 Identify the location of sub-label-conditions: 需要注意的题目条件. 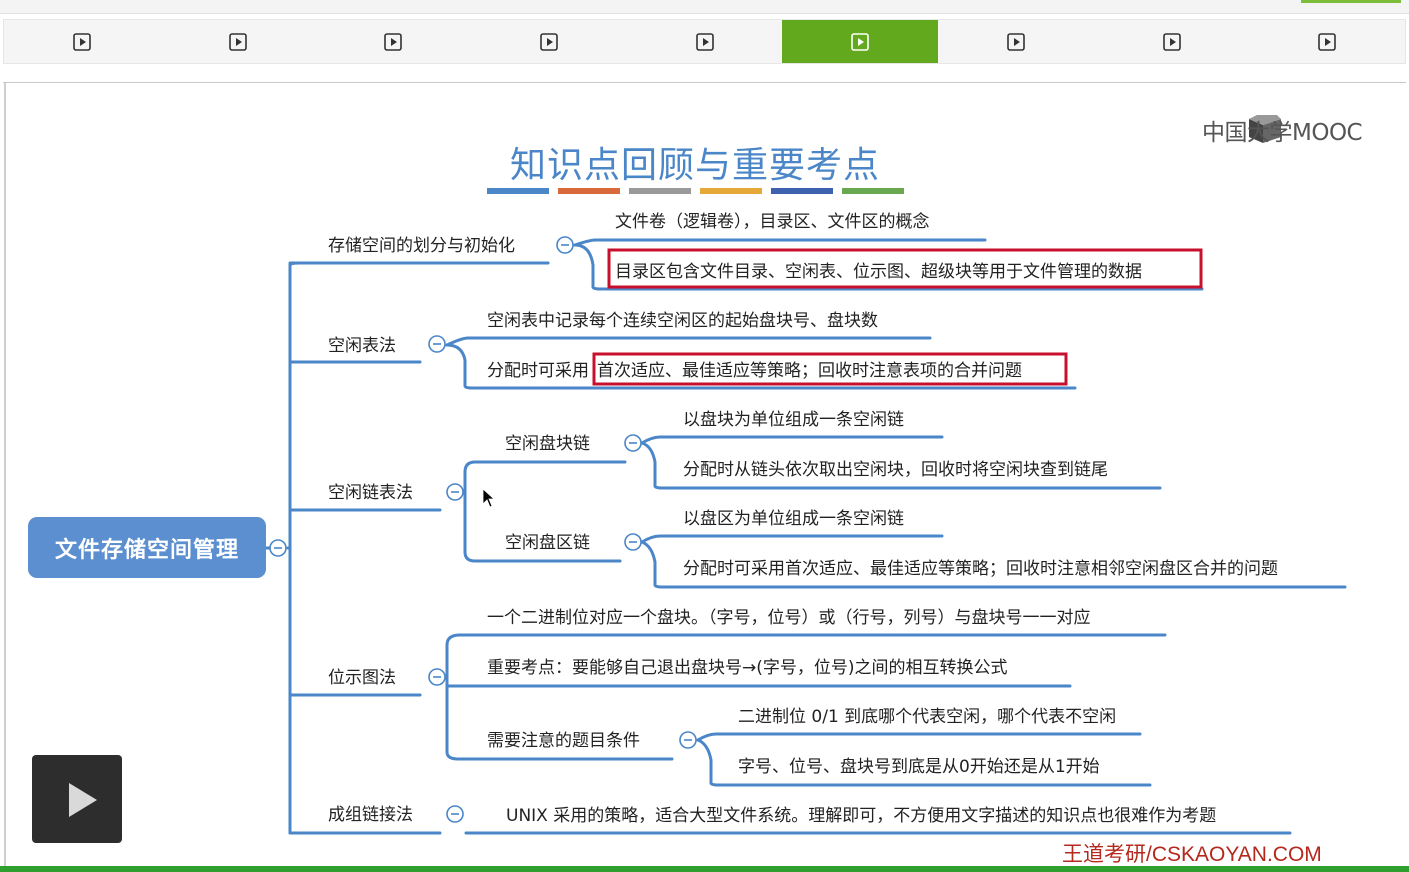
(563, 741).